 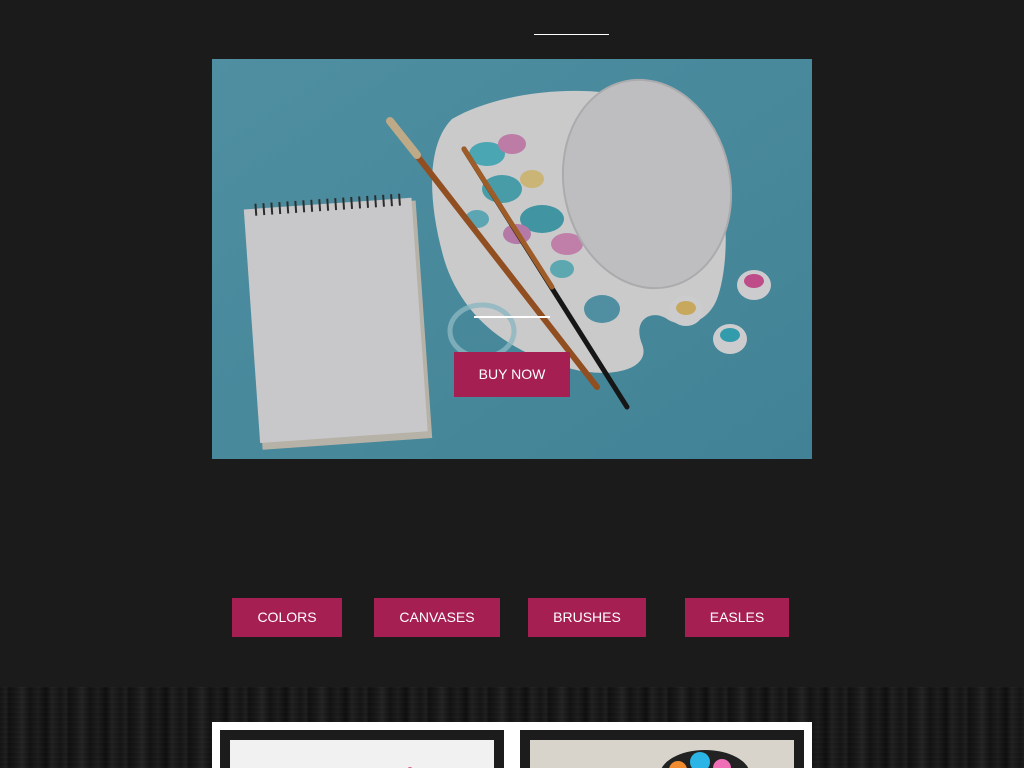 What do you see at coordinates (571, 34) in the screenshot?
I see `title-divider` at bounding box center [571, 34].